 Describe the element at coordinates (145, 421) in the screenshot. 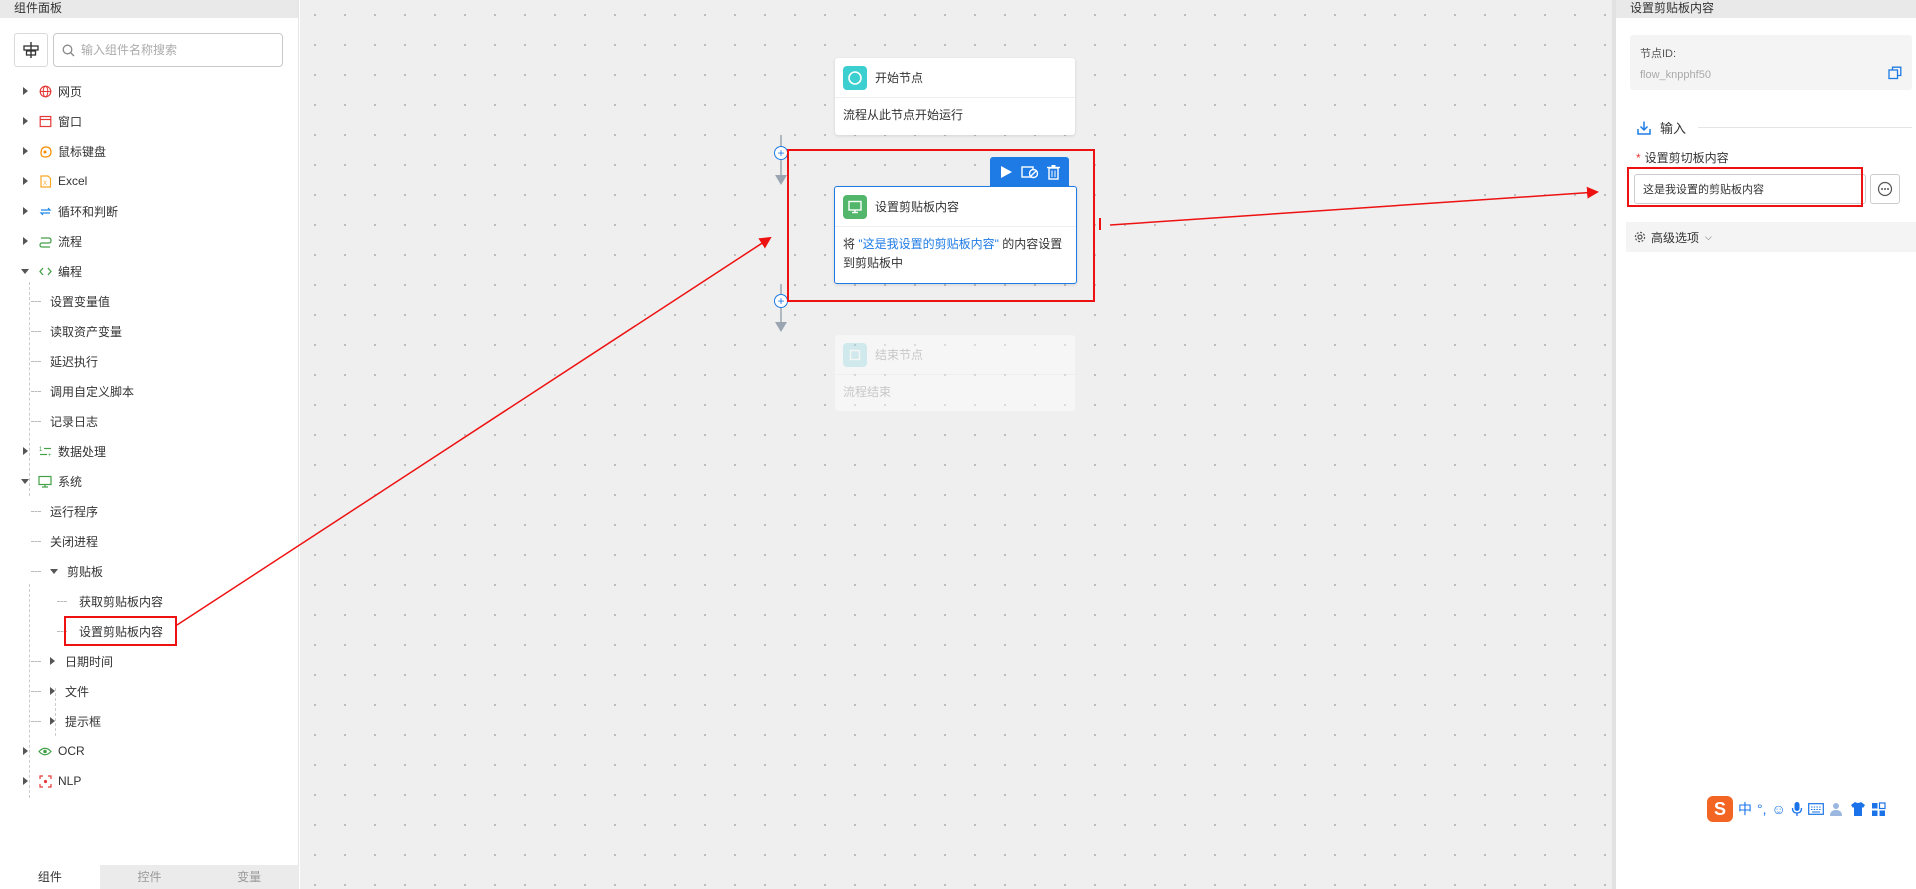

I see `tree-item-log: 记录日志` at that location.